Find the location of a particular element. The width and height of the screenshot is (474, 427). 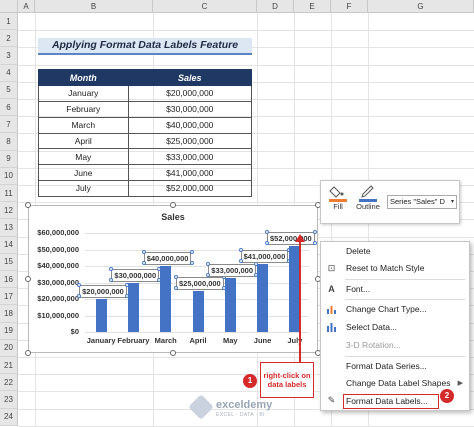

cell-month: February is located at coordinates (83, 109).